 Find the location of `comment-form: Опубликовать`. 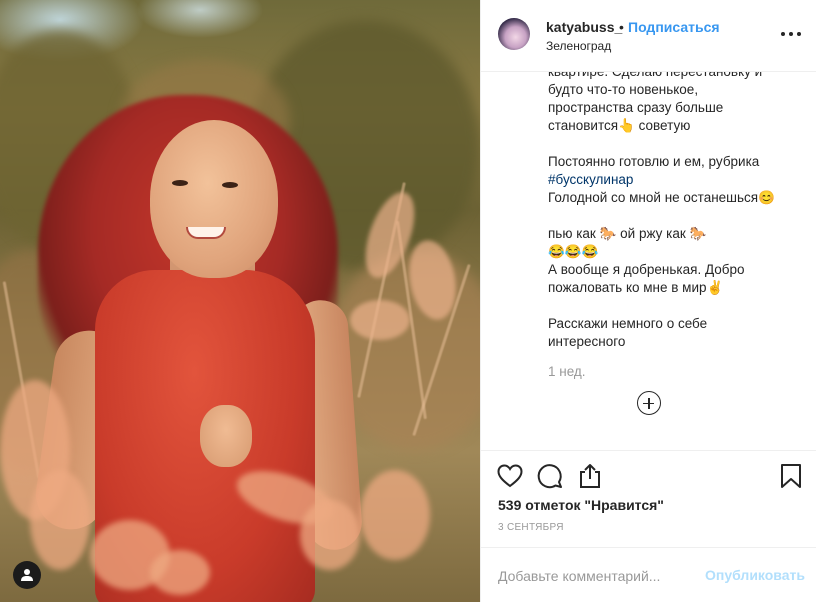

comment-form: Опубликовать is located at coordinates (648, 574).